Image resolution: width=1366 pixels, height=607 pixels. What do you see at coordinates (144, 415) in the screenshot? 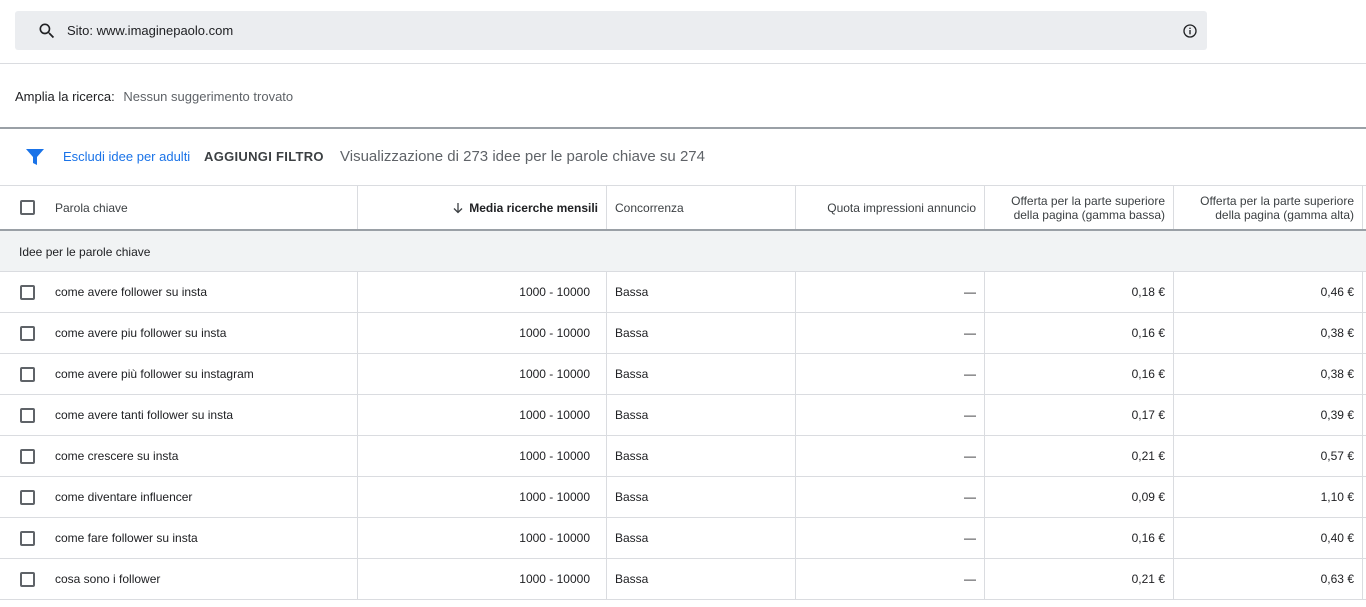
I see `cell-keyword: come avere tanti follower su insta` at bounding box center [144, 415].